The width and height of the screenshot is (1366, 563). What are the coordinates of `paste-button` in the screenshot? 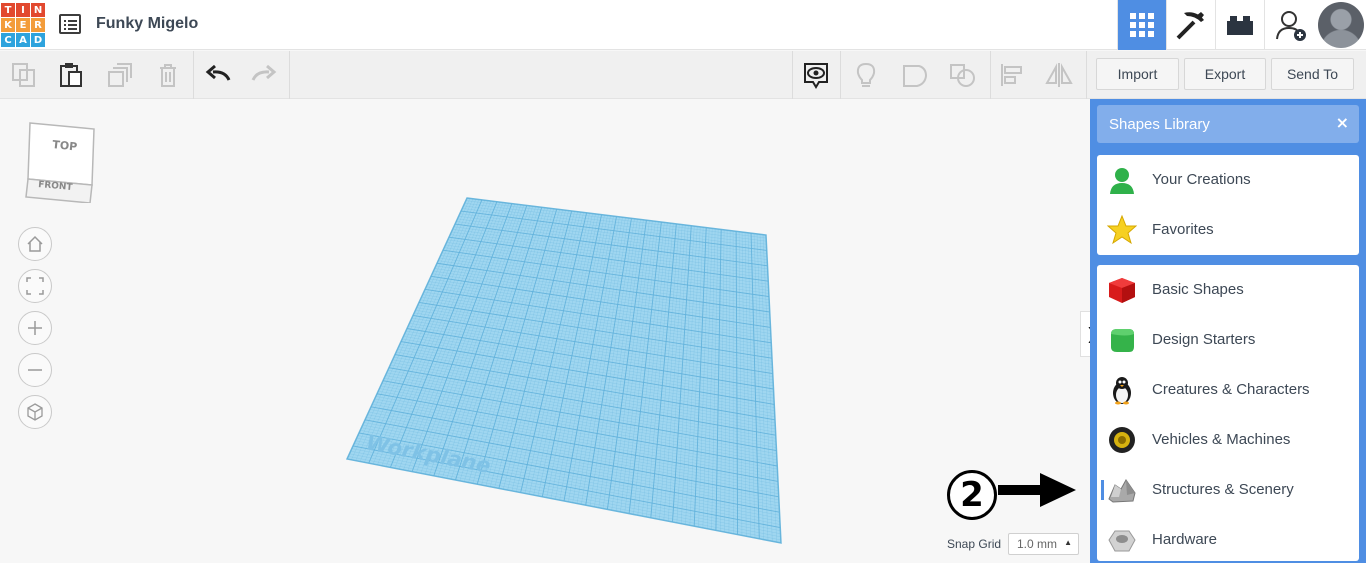 It's located at (71, 75).